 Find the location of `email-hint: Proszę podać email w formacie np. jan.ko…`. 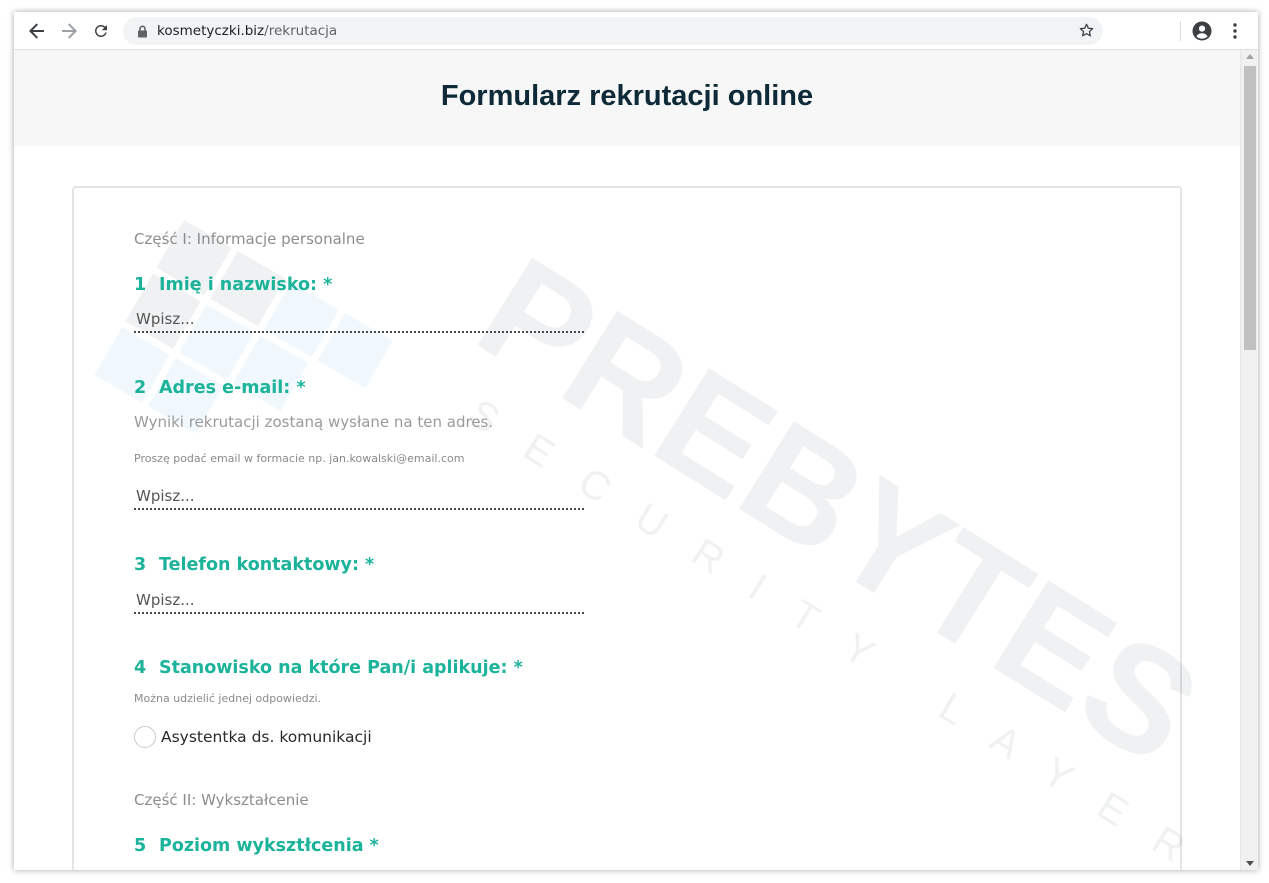

email-hint: Proszę podać email w formacie np. jan.ko… is located at coordinates (299, 458).